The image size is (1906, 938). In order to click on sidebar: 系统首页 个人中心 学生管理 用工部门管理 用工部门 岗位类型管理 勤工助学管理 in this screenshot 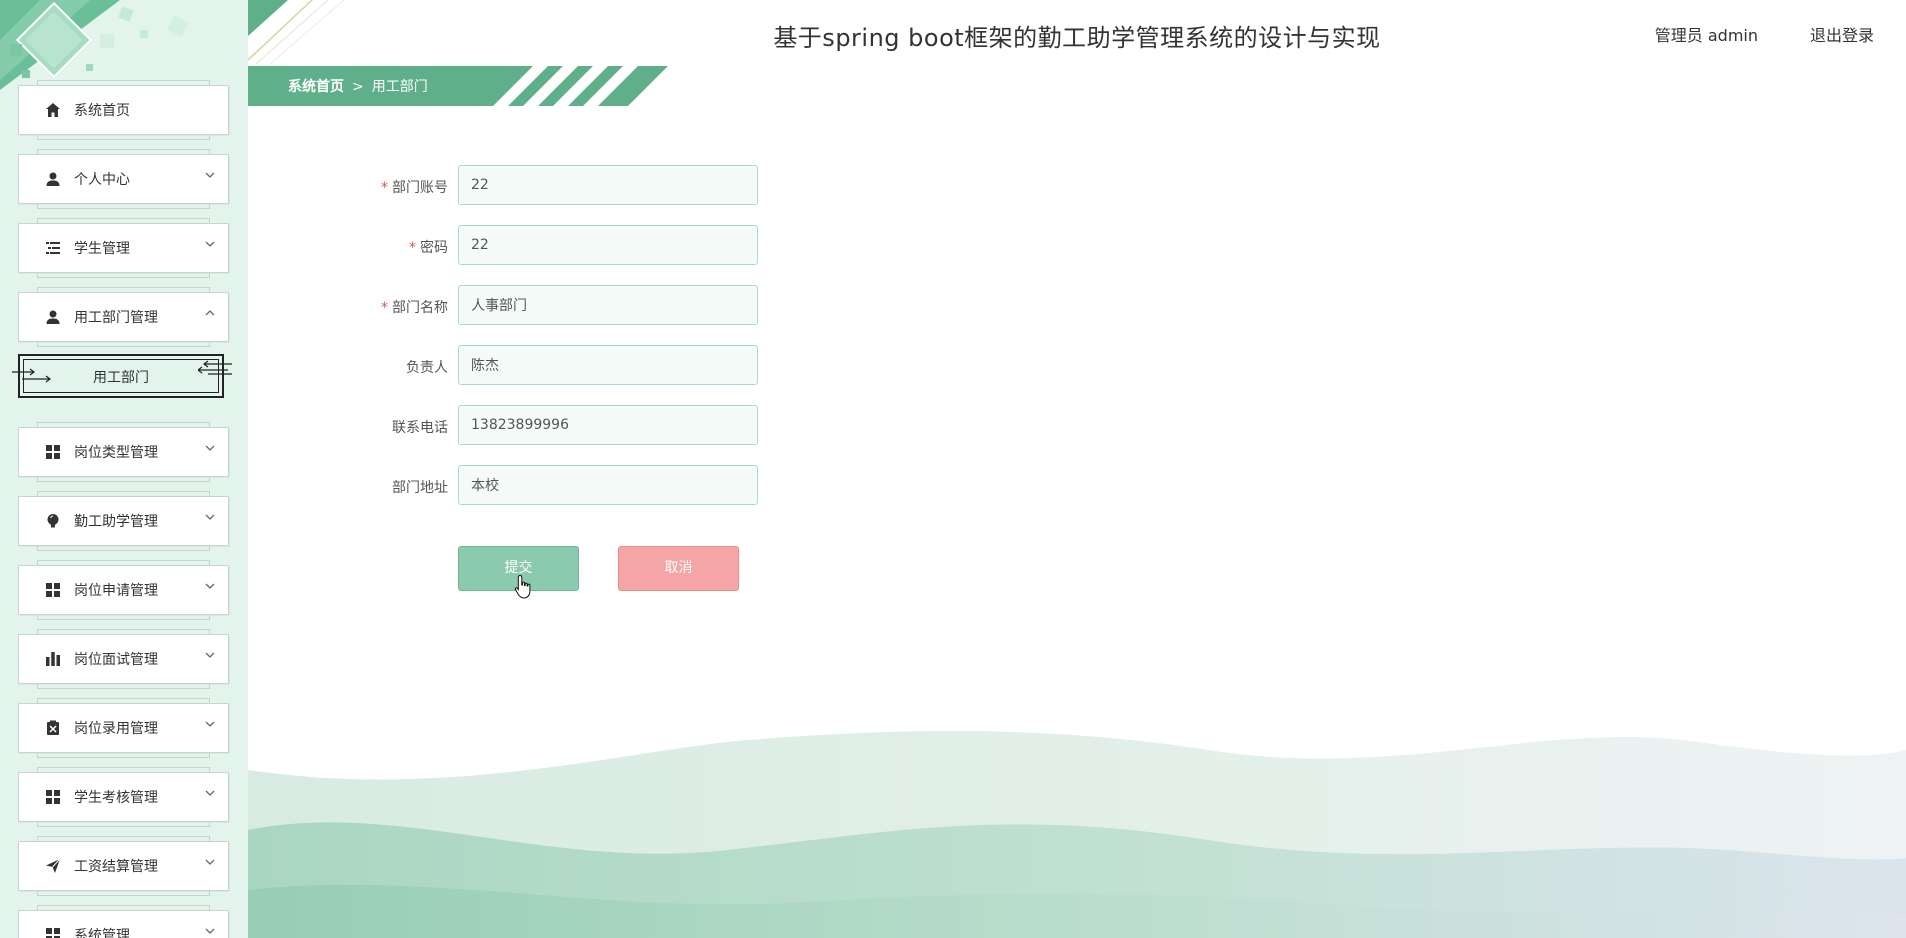, I will do `click(124, 469)`.